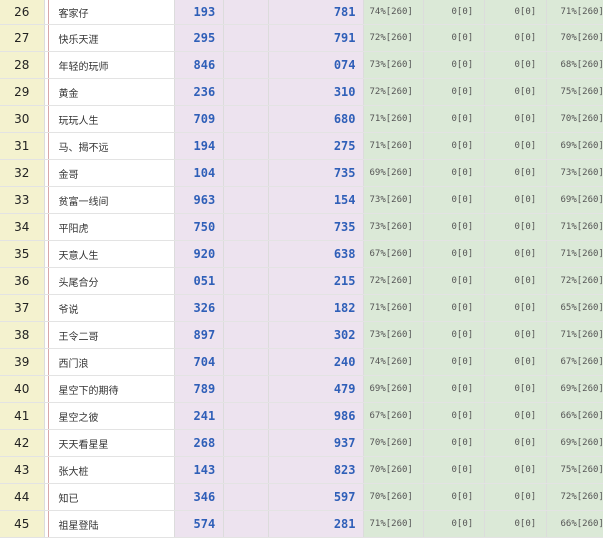 Image resolution: width=603 pixels, height=540 pixels. I want to click on table-row: 26 客家仔 193 781 74%[260] 0[0] 0[0] 71%[260], so click(301, 12).